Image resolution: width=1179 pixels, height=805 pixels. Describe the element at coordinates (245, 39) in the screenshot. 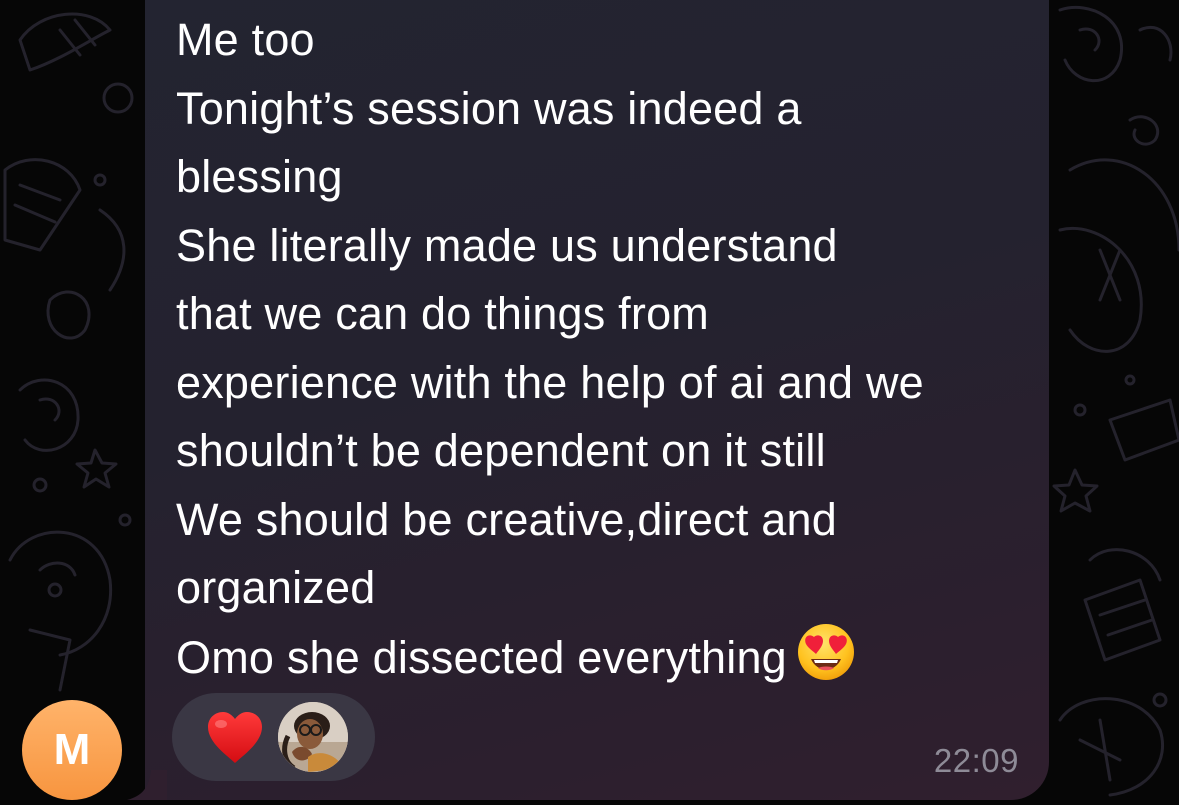

I see `message-line: Me too` at that location.